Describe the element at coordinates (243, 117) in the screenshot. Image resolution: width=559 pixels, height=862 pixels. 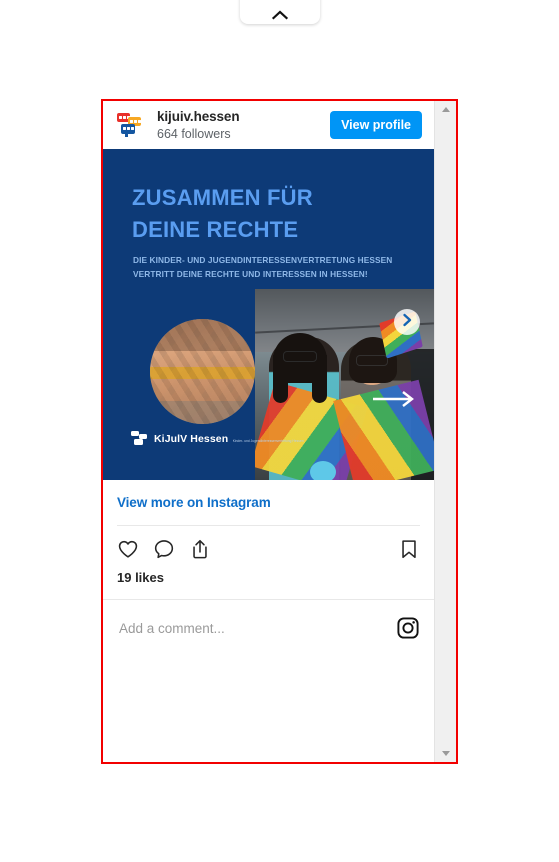
I see `account-username: kijuiv.hessen` at that location.